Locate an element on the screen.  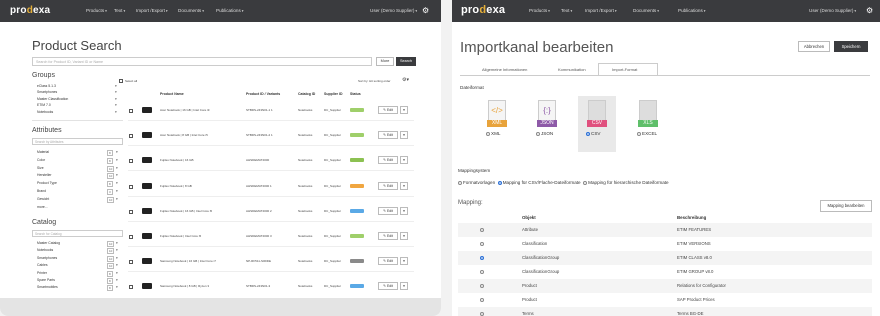
option-hierarchical-mapping: Mapping für hierarchische Dateiformate is located at coordinates (626, 182).